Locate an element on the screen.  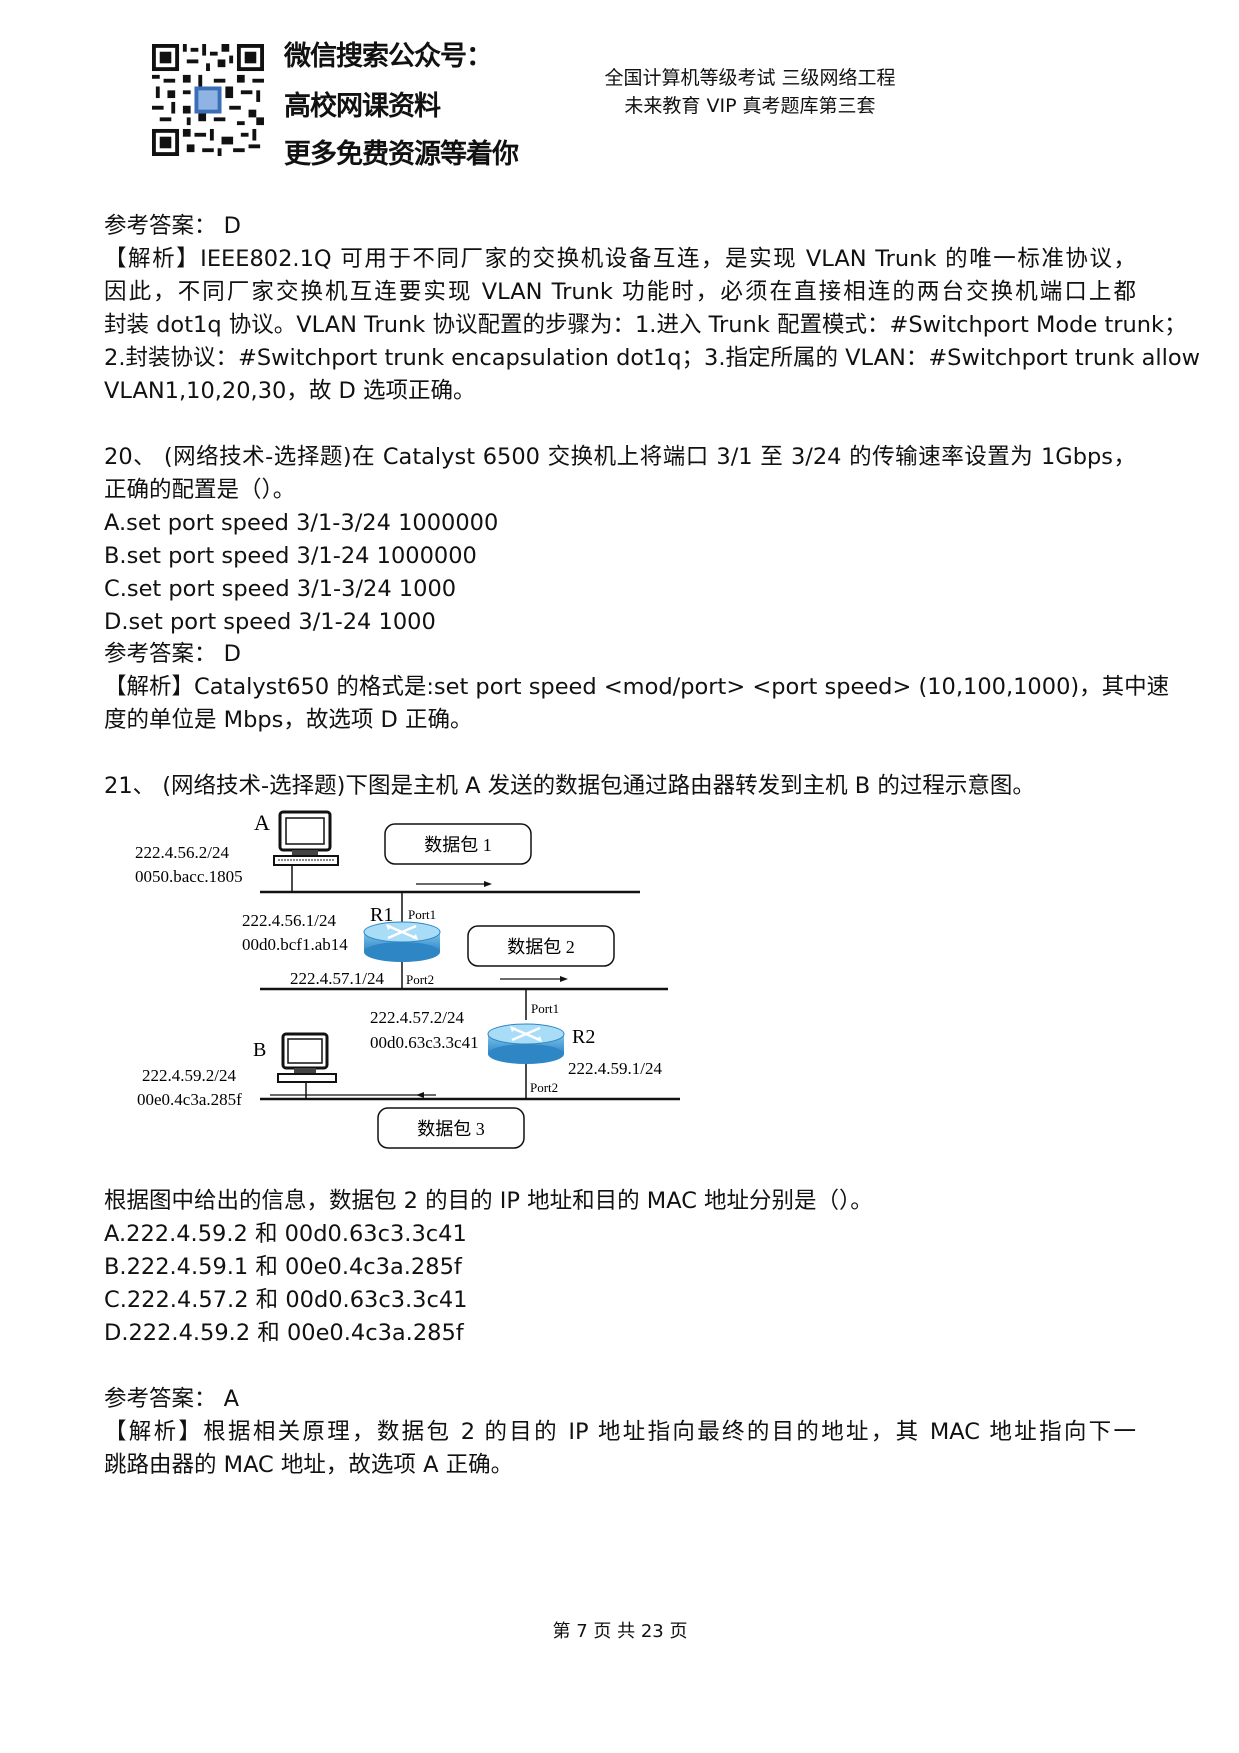
r1-ip1: 222.4.56.1/24 is located at coordinates (289, 920).